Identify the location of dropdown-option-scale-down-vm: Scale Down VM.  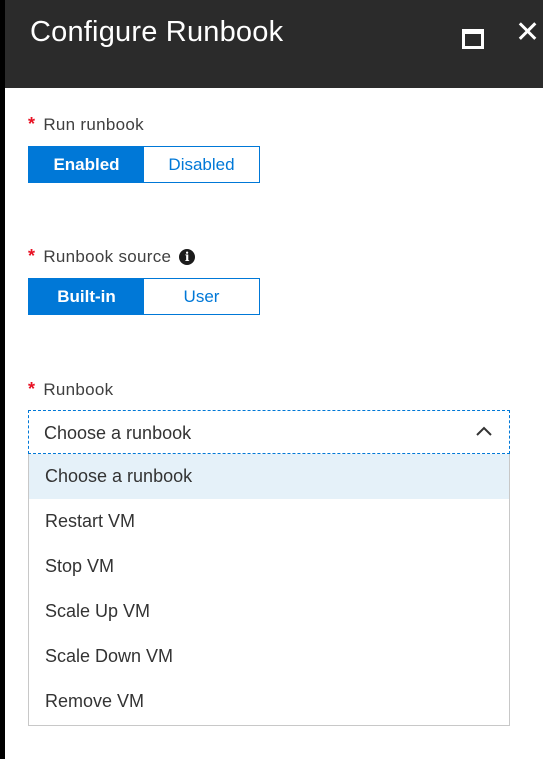
(269, 656).